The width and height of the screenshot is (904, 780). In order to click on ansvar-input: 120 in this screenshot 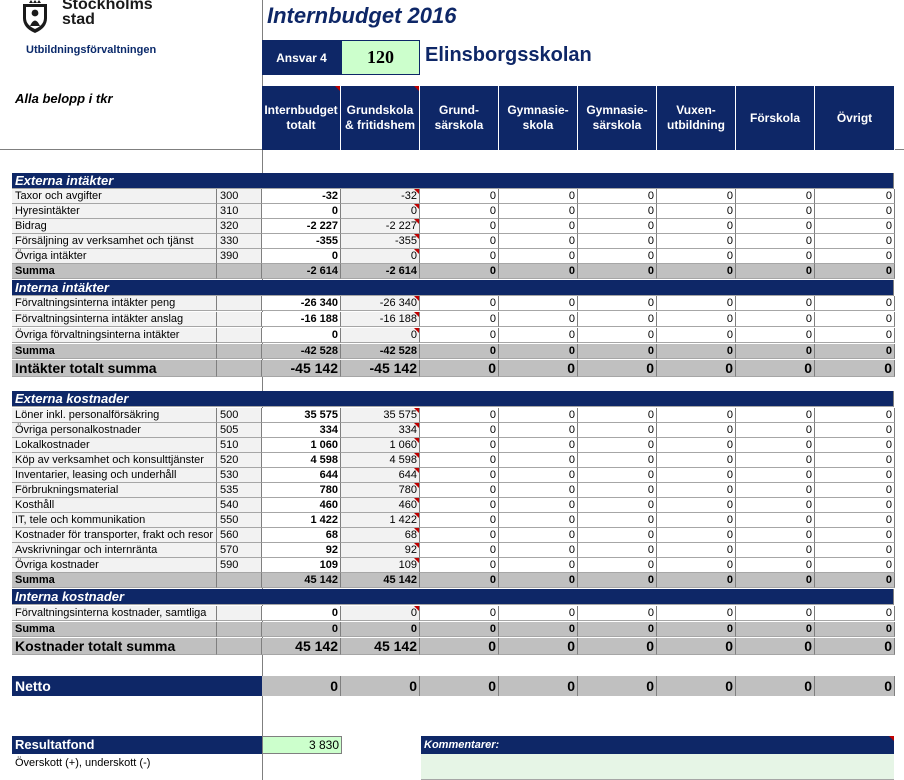, I will do `click(380, 57)`.